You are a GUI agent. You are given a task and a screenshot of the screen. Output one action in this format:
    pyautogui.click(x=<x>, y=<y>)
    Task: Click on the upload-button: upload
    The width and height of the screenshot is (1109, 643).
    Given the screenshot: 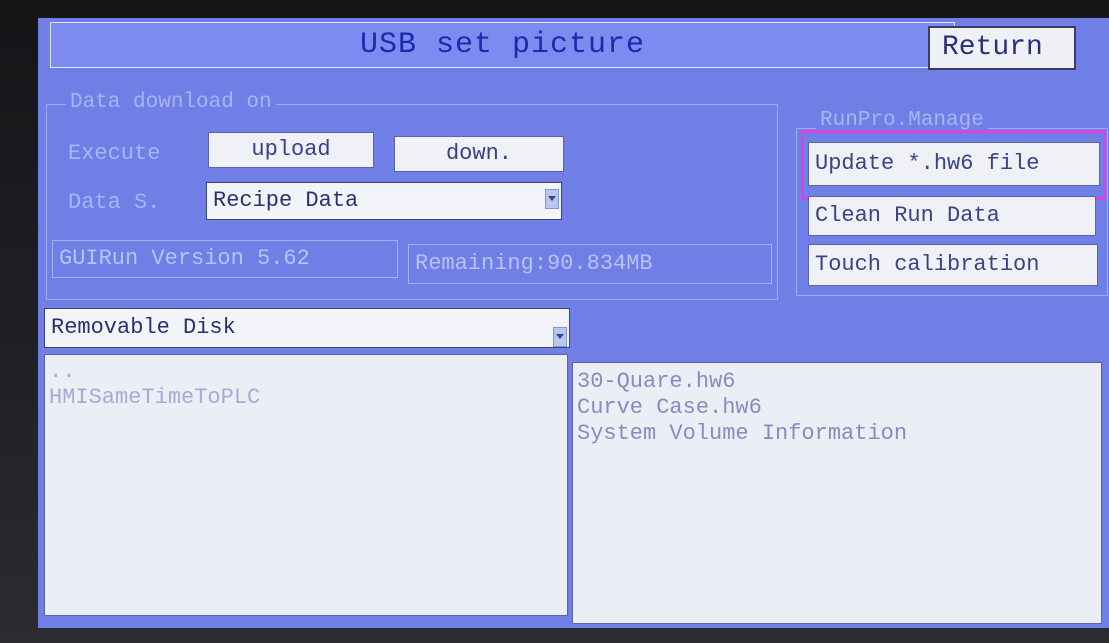 What is the action you would take?
    pyautogui.click(x=291, y=150)
    